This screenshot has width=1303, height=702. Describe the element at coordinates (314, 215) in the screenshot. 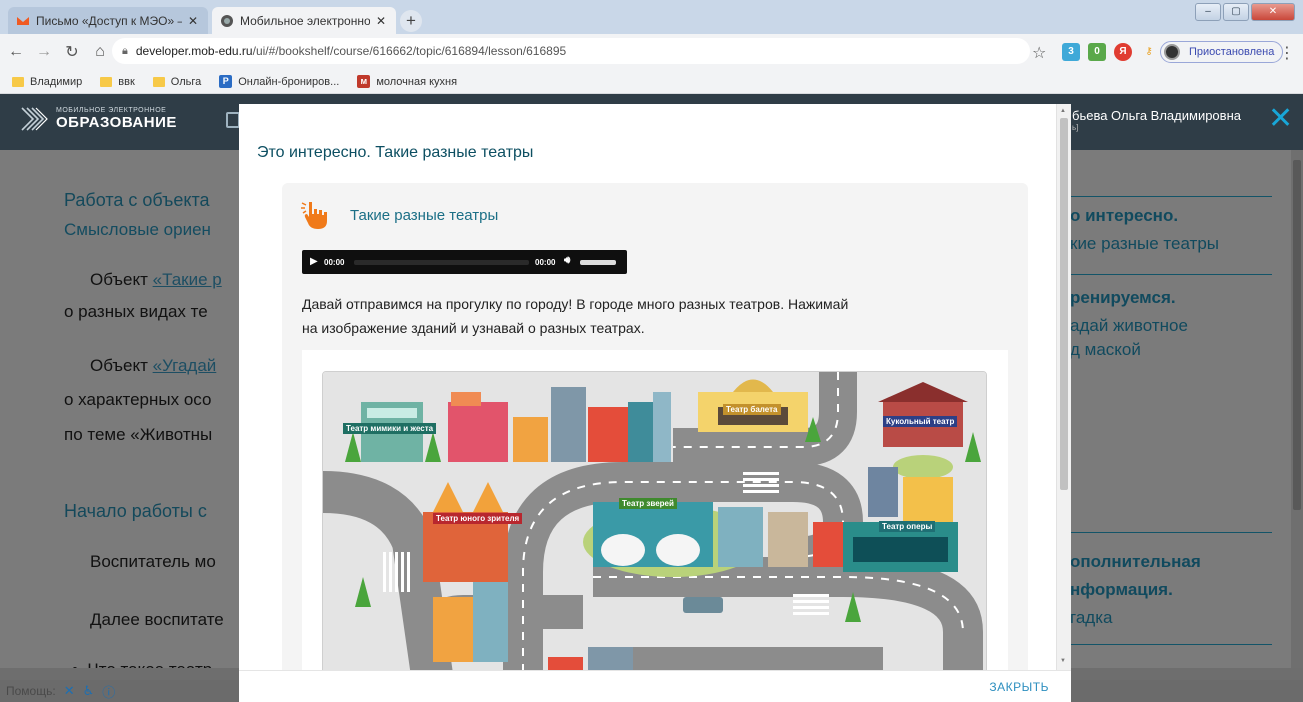

I see `pointing-hand-icon` at that location.